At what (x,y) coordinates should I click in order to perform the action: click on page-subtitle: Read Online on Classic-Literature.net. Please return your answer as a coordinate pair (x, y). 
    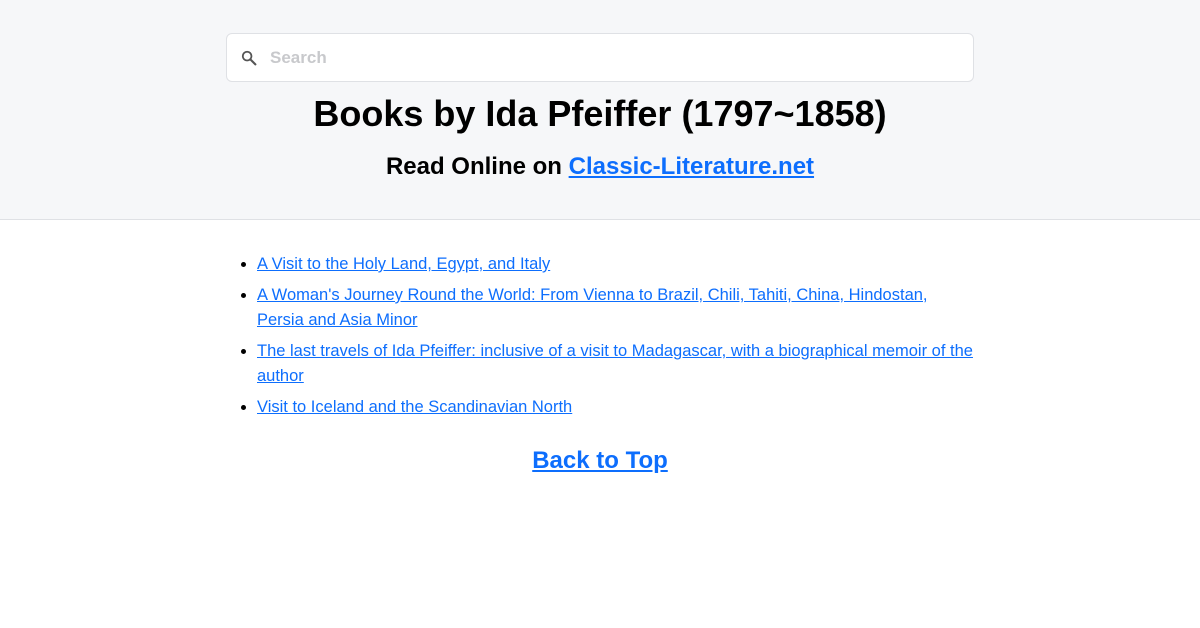
    Looking at the image, I should click on (600, 167).